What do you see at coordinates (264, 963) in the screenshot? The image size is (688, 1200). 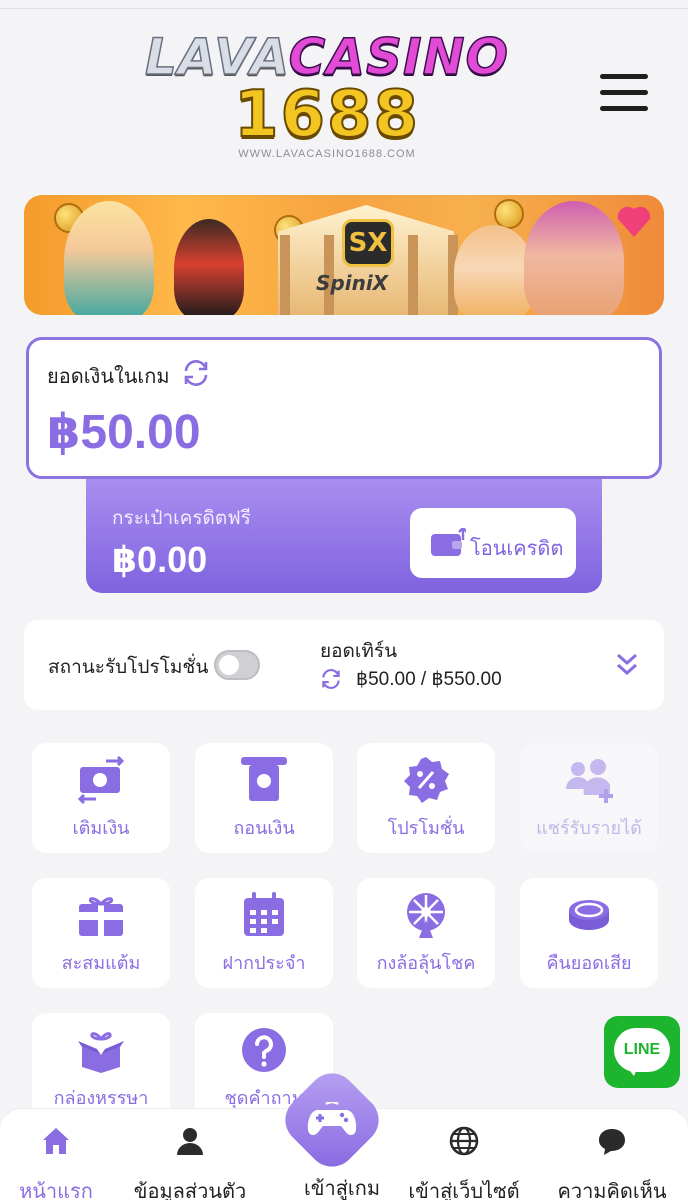 I see `menu-tile-label: ฝากประจำ` at bounding box center [264, 963].